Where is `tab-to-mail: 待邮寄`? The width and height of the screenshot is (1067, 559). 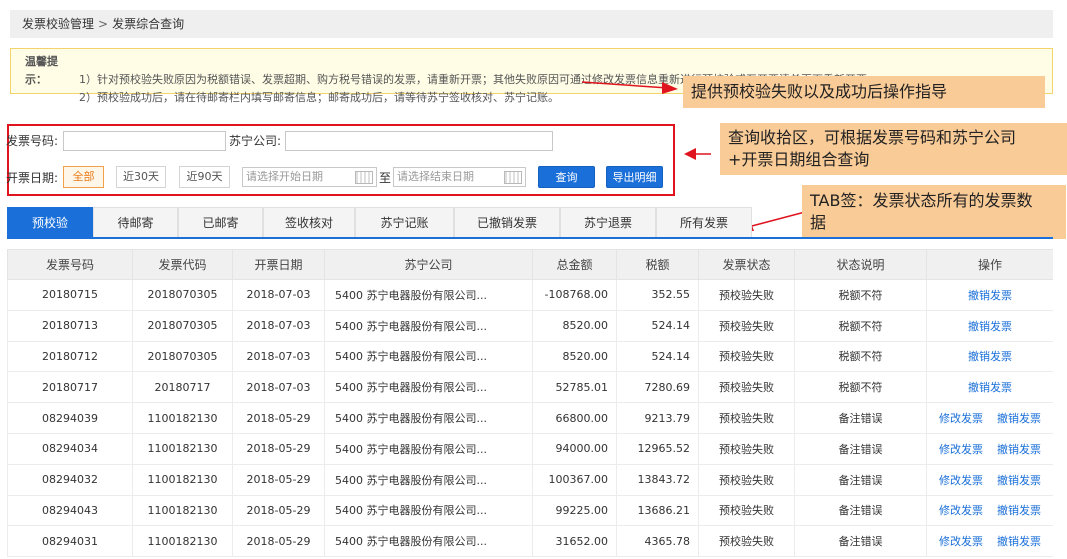
tab-to-mail: 待邮寄 is located at coordinates (135, 222).